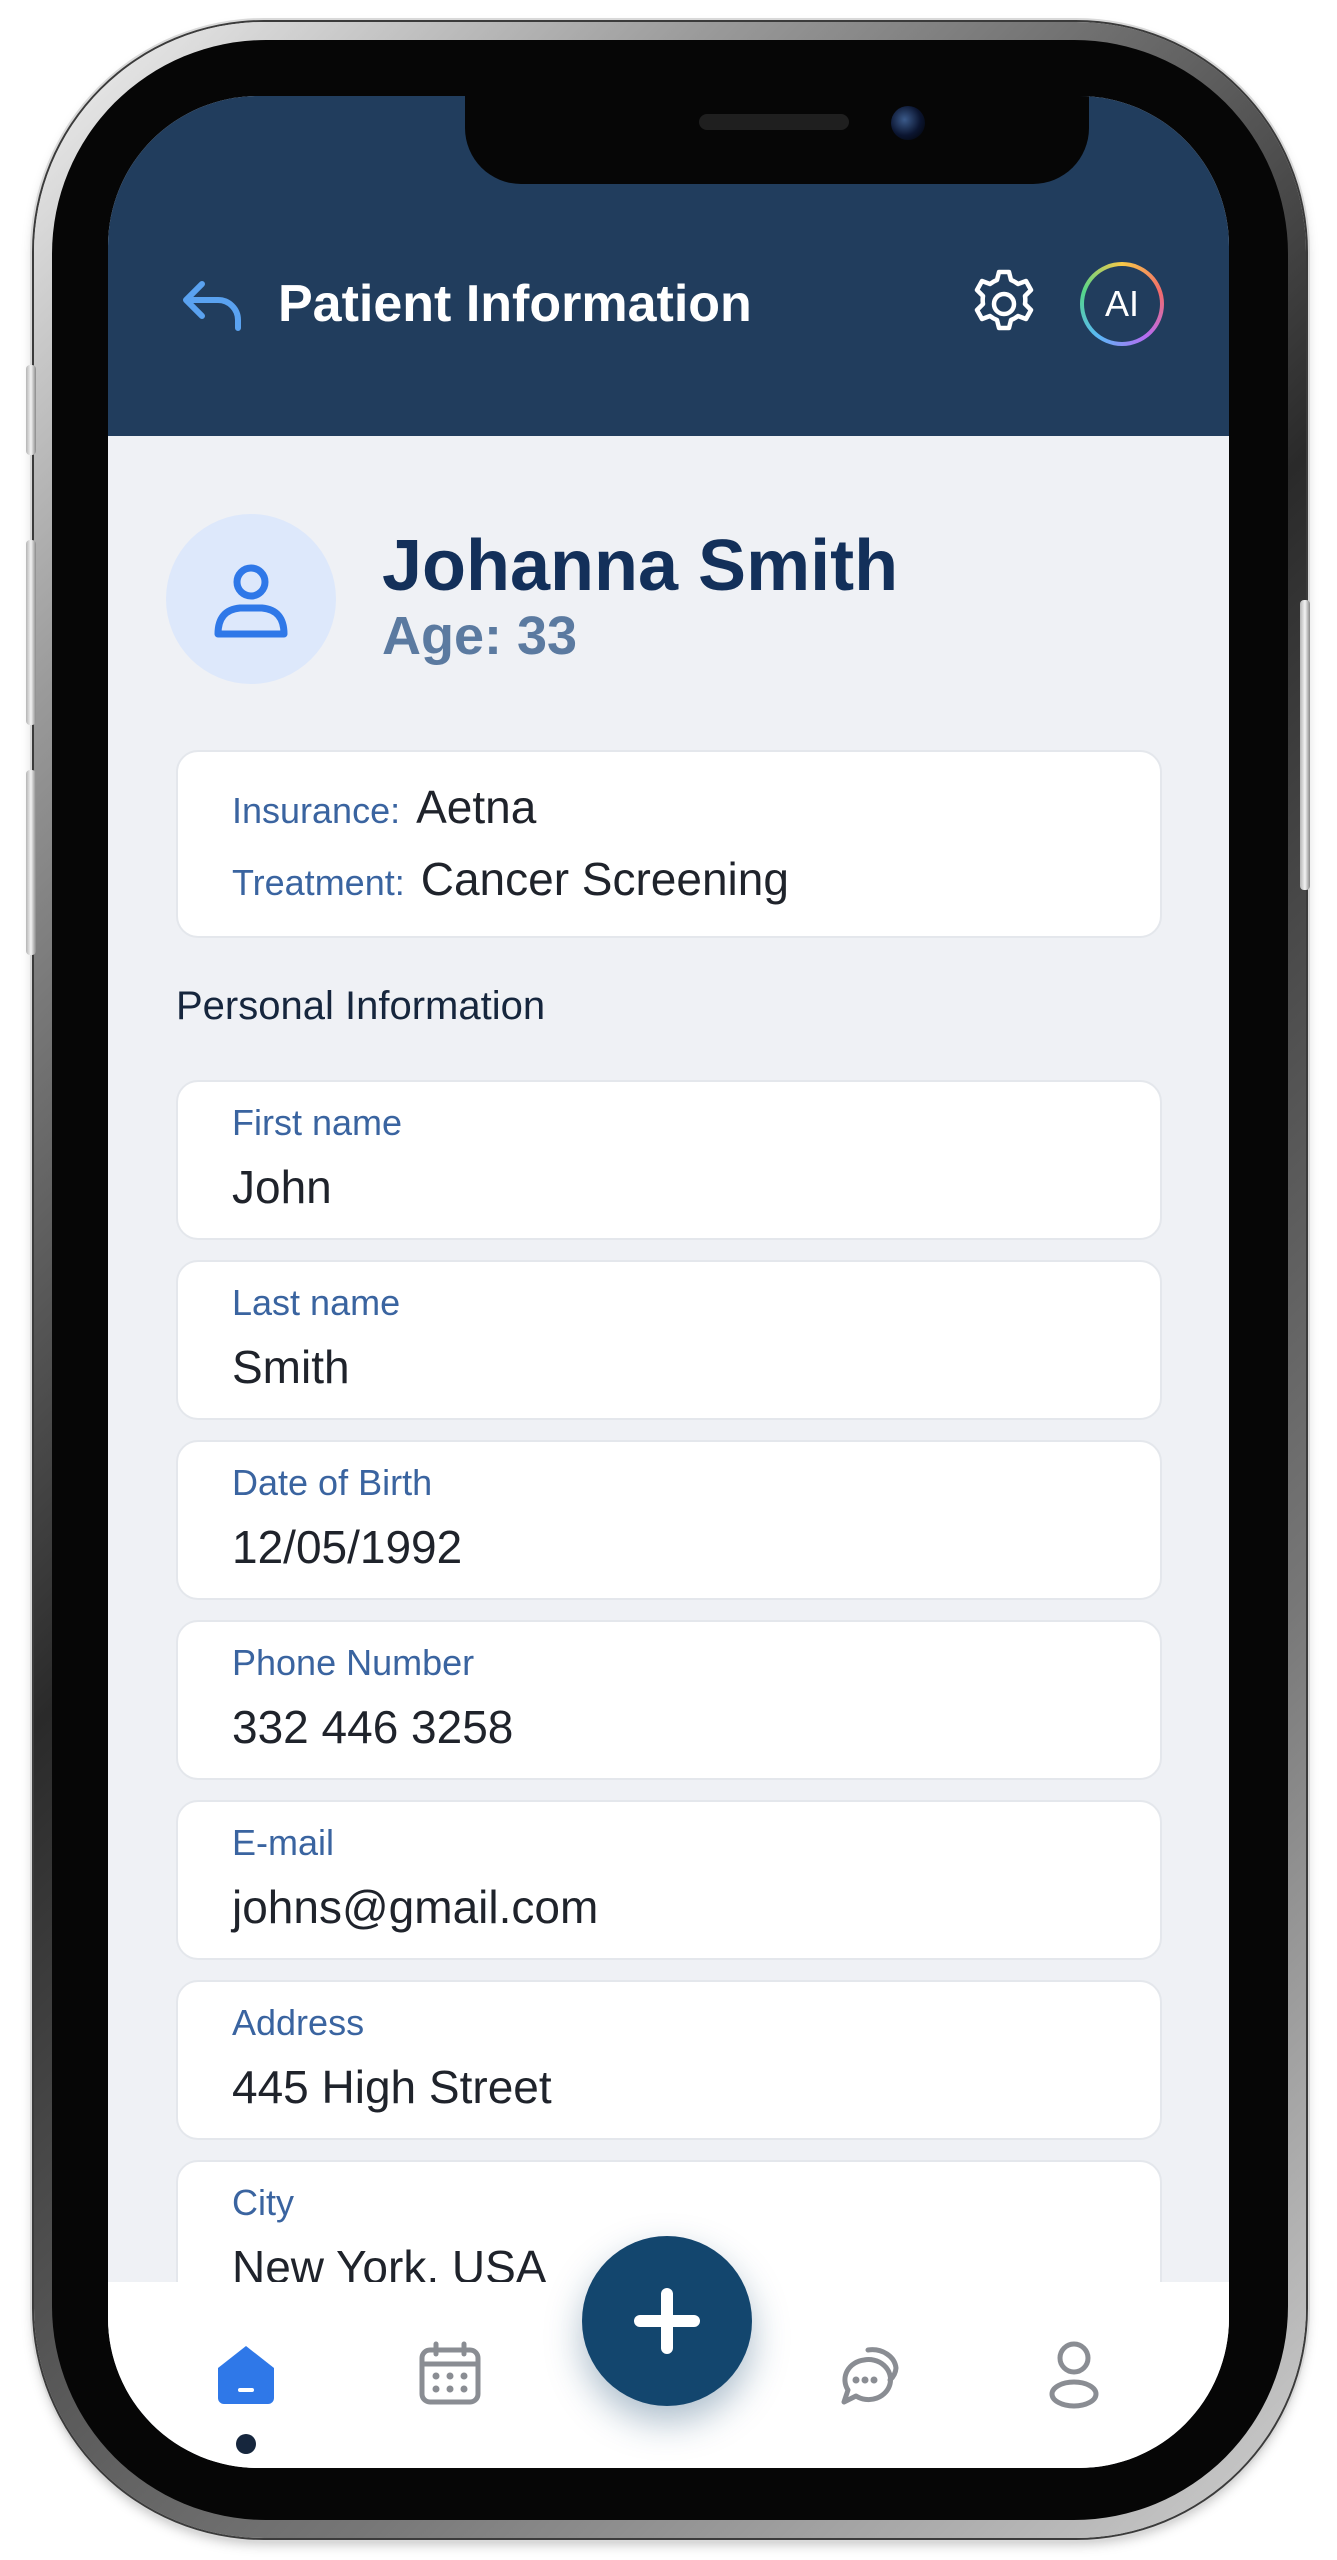 The height and width of the screenshot is (2560, 1337). Describe the element at coordinates (298, 2022) in the screenshot. I see `field-label: Address` at that location.